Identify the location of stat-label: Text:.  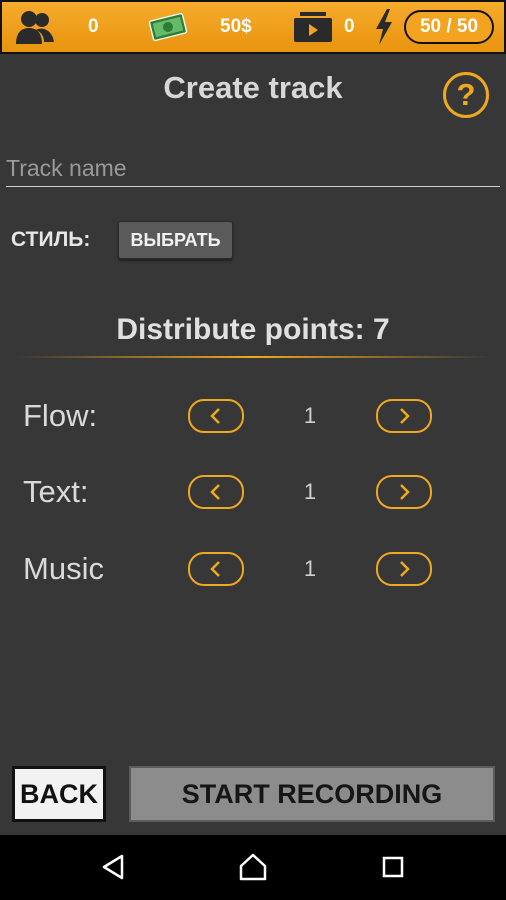
(56, 491).